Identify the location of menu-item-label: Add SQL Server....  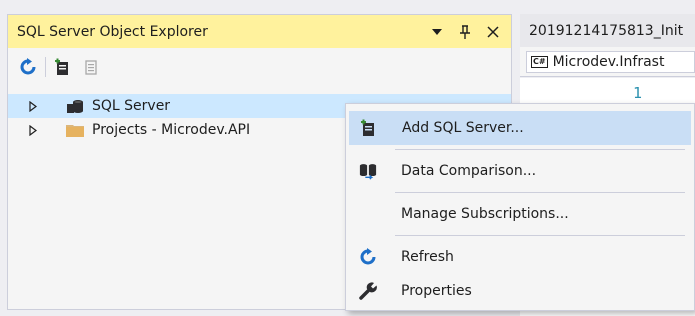
(463, 128).